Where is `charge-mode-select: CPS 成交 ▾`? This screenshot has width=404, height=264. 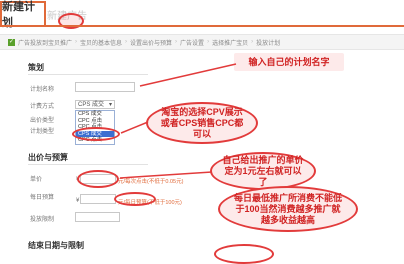
charge-mode-select: CPS 成交 ▾ is located at coordinates (95, 104).